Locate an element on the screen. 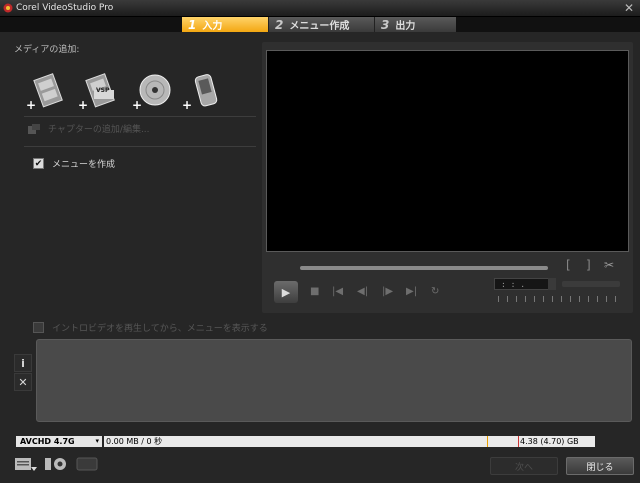 The width and height of the screenshot is (640, 483). total-space: 4.38 (4.70) GB is located at coordinates (549, 441).